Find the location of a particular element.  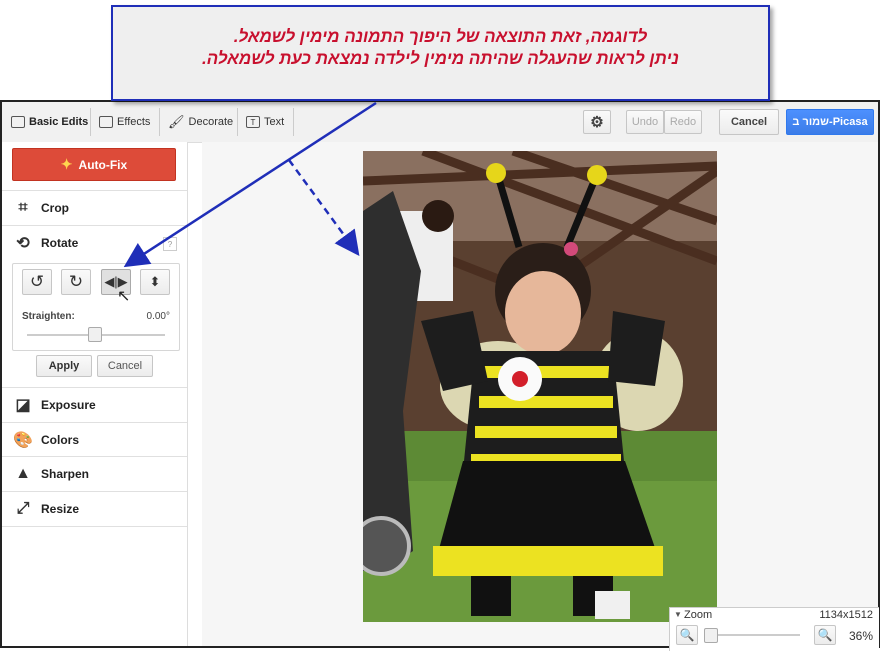

auto-fix-button: ✦ Auto-Fix is located at coordinates (94, 164).